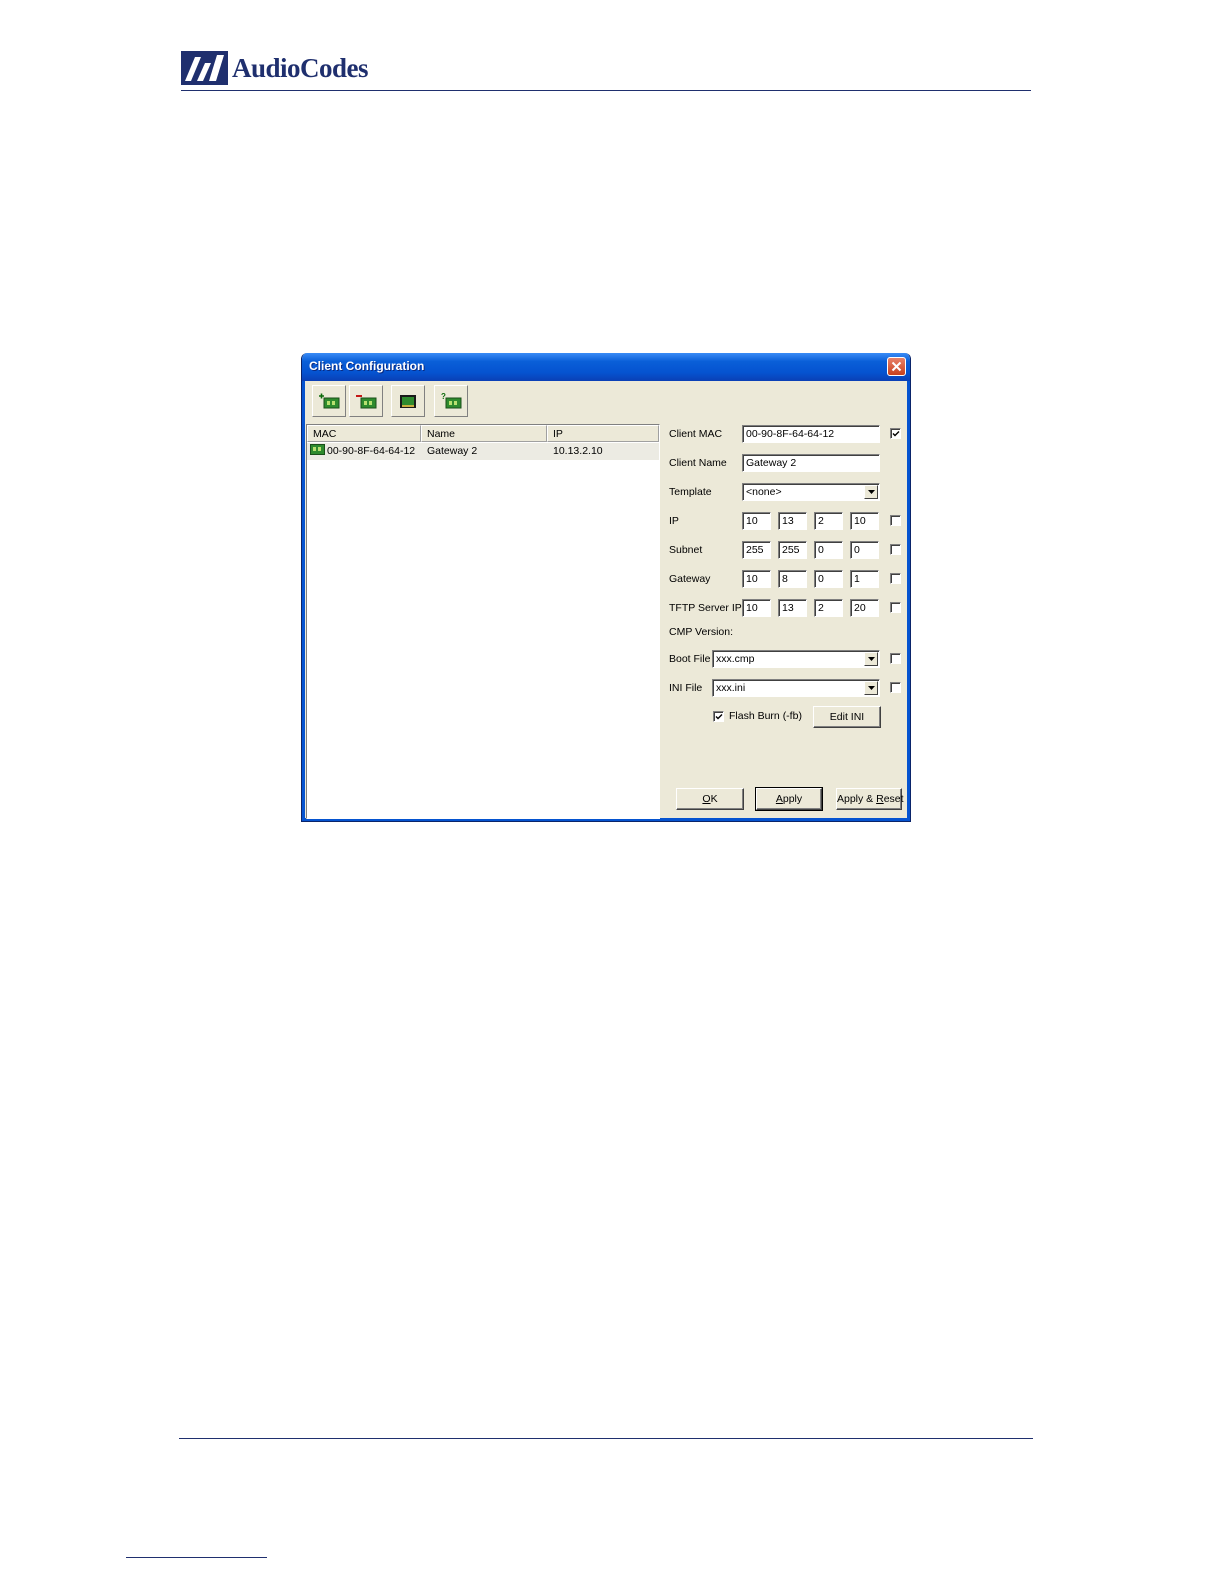 The height and width of the screenshot is (1584, 1224). I want to click on subnet-octet-4: 0, so click(864, 550).